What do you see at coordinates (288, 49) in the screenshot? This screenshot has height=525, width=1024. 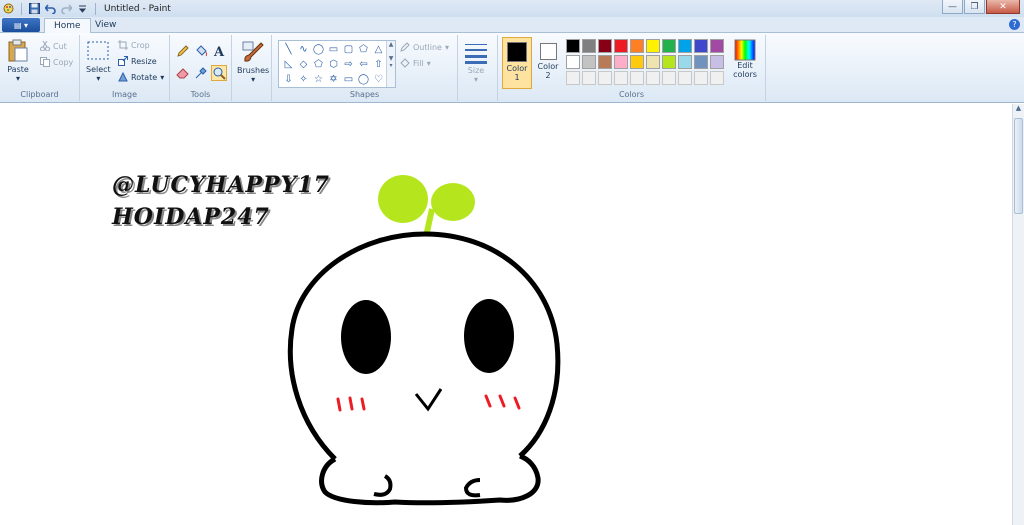 I see `line-shape-icon: ╲` at bounding box center [288, 49].